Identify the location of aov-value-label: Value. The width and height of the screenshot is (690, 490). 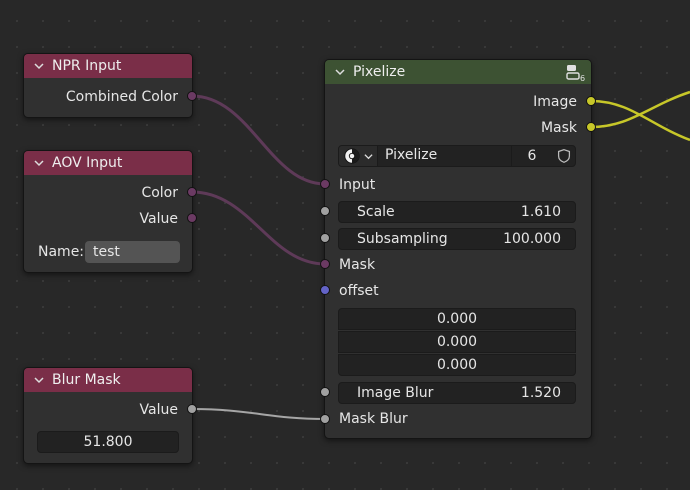
(158, 219).